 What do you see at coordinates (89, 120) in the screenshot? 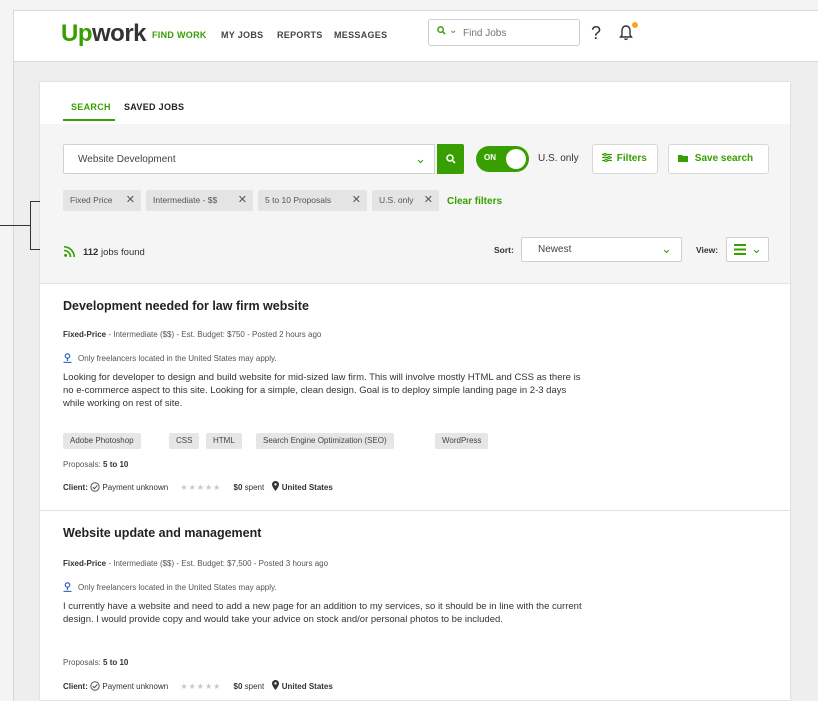
I see `active-tab-indicator` at bounding box center [89, 120].